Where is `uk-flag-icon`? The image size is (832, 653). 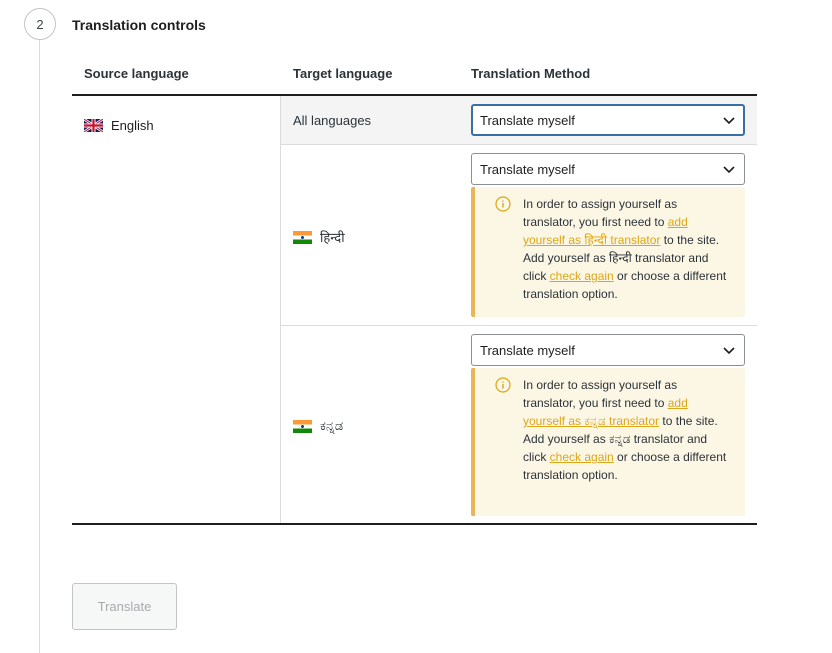 uk-flag-icon is located at coordinates (93, 125).